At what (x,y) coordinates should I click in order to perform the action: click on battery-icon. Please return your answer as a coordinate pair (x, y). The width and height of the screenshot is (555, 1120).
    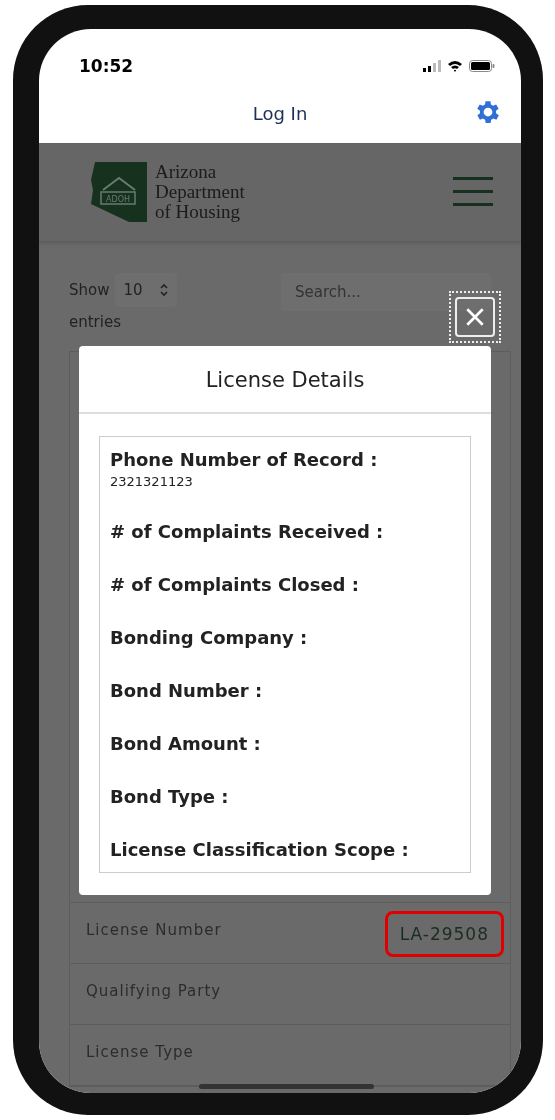
    Looking at the image, I should click on (482, 66).